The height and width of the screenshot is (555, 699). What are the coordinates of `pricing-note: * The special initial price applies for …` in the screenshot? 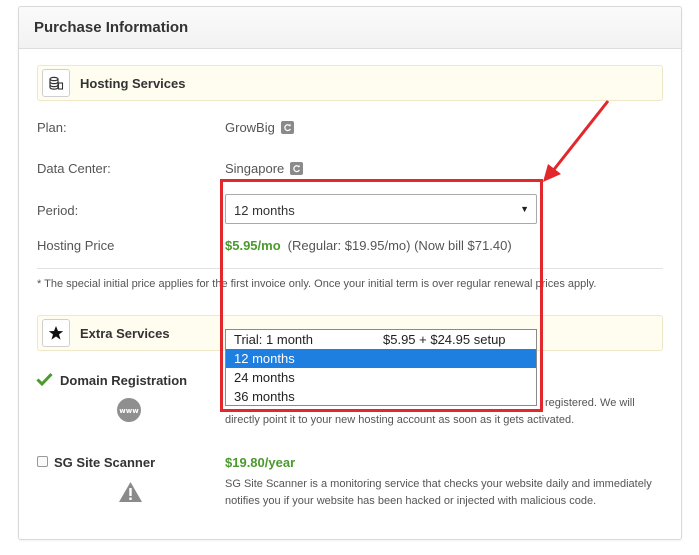 It's located at (317, 284).